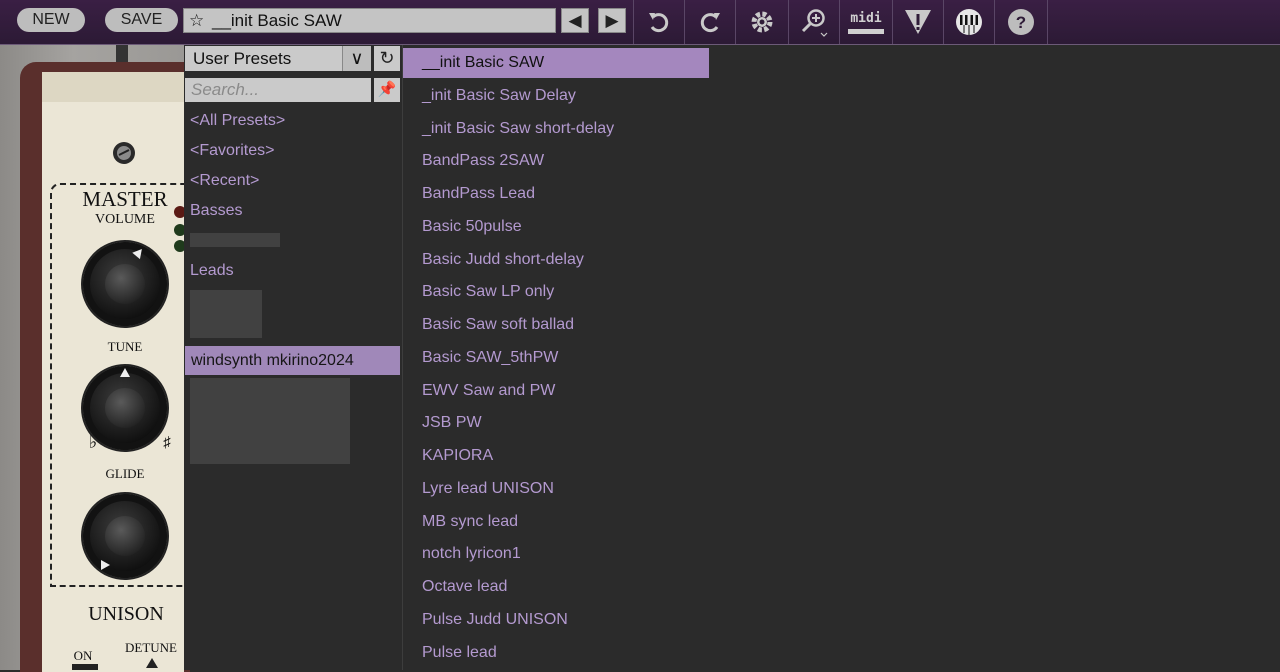 The width and height of the screenshot is (1280, 672). I want to click on refresh-icon: ↻, so click(387, 58).